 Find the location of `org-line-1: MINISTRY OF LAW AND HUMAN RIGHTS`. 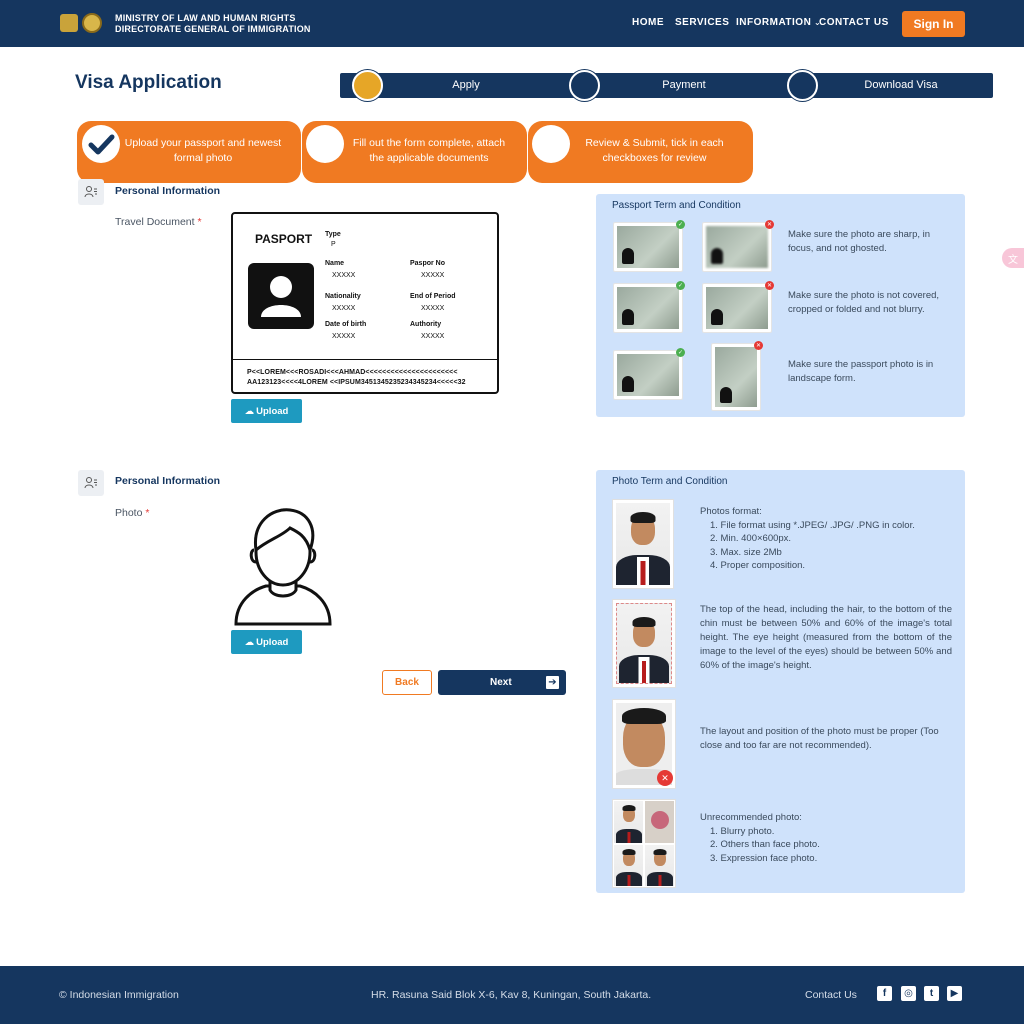

org-line-1: MINISTRY OF LAW AND HUMAN RIGHTS is located at coordinates (205, 18).